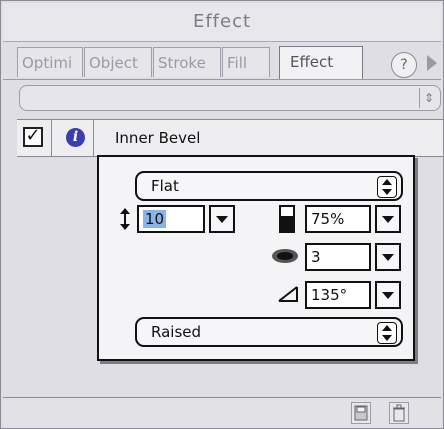  What do you see at coordinates (269, 186) in the screenshot?
I see `bevel-shape-select: Flat` at bounding box center [269, 186].